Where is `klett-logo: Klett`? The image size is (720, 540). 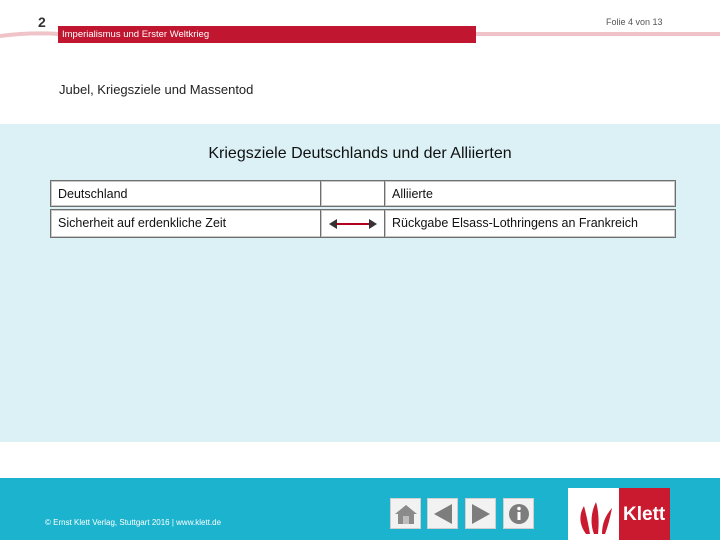
klett-logo: Klett is located at coordinates (619, 514).